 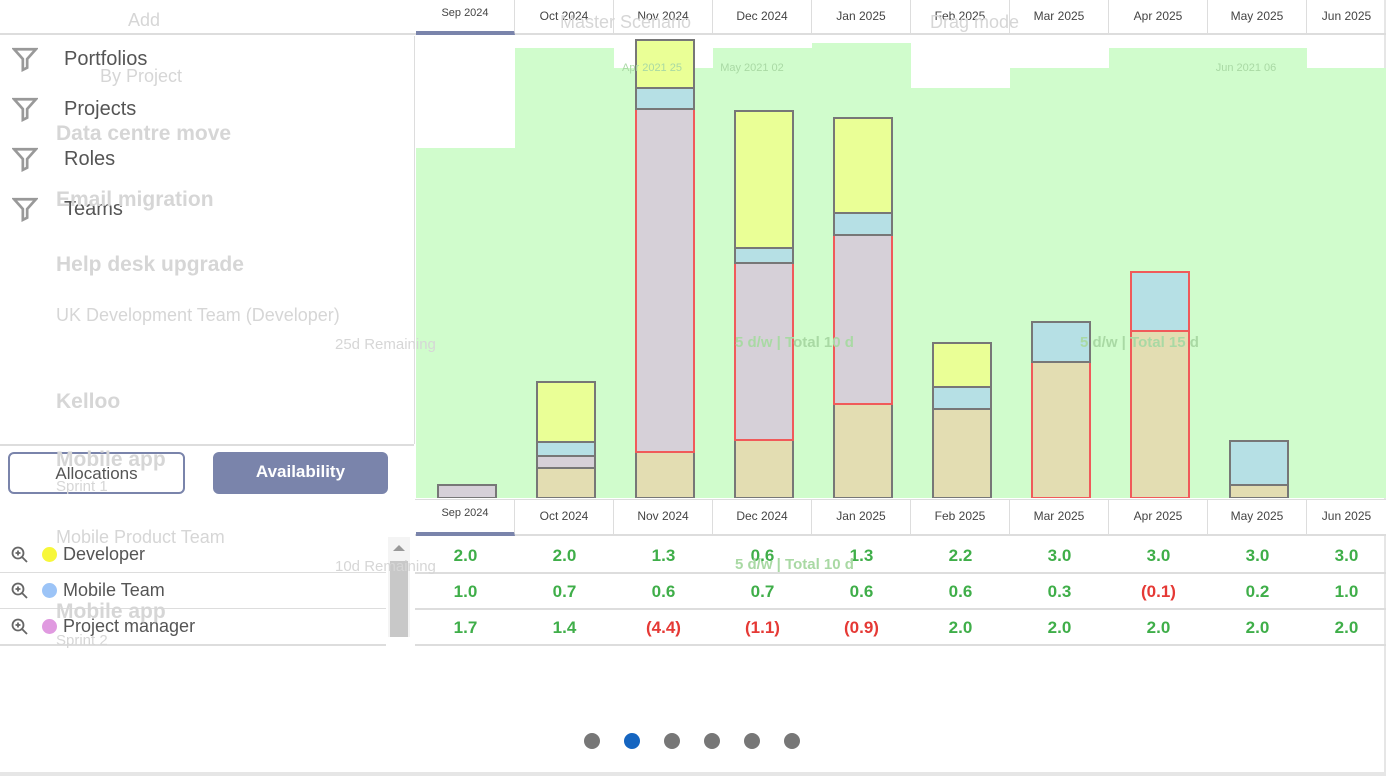 What do you see at coordinates (399, 548) in the screenshot?
I see `scroll-up-icon` at bounding box center [399, 548].